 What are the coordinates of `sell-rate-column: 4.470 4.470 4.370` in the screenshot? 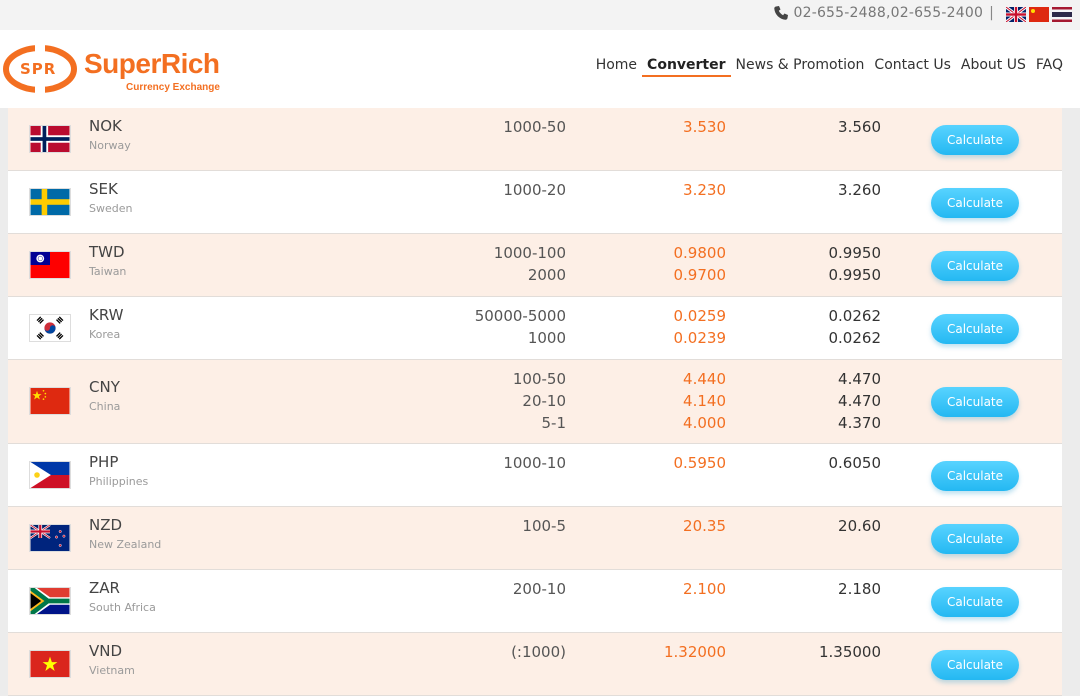 It's located at (859, 401).